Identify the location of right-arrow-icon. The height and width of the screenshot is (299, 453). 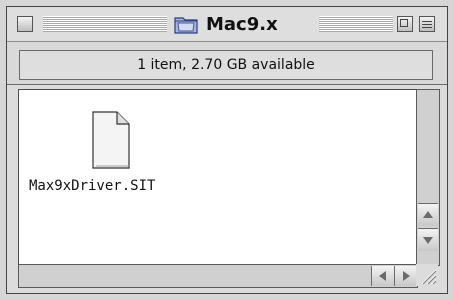
(406, 276).